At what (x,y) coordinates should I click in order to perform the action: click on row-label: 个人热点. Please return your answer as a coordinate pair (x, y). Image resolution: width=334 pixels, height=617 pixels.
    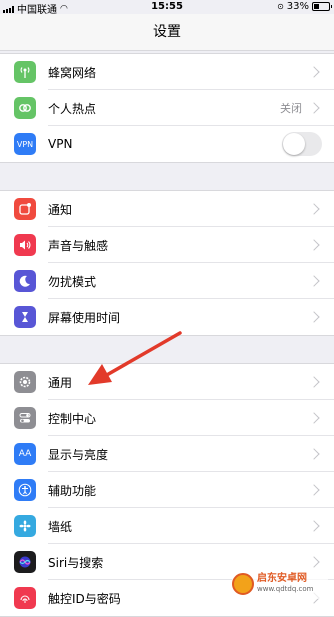
    Looking at the image, I should click on (72, 108).